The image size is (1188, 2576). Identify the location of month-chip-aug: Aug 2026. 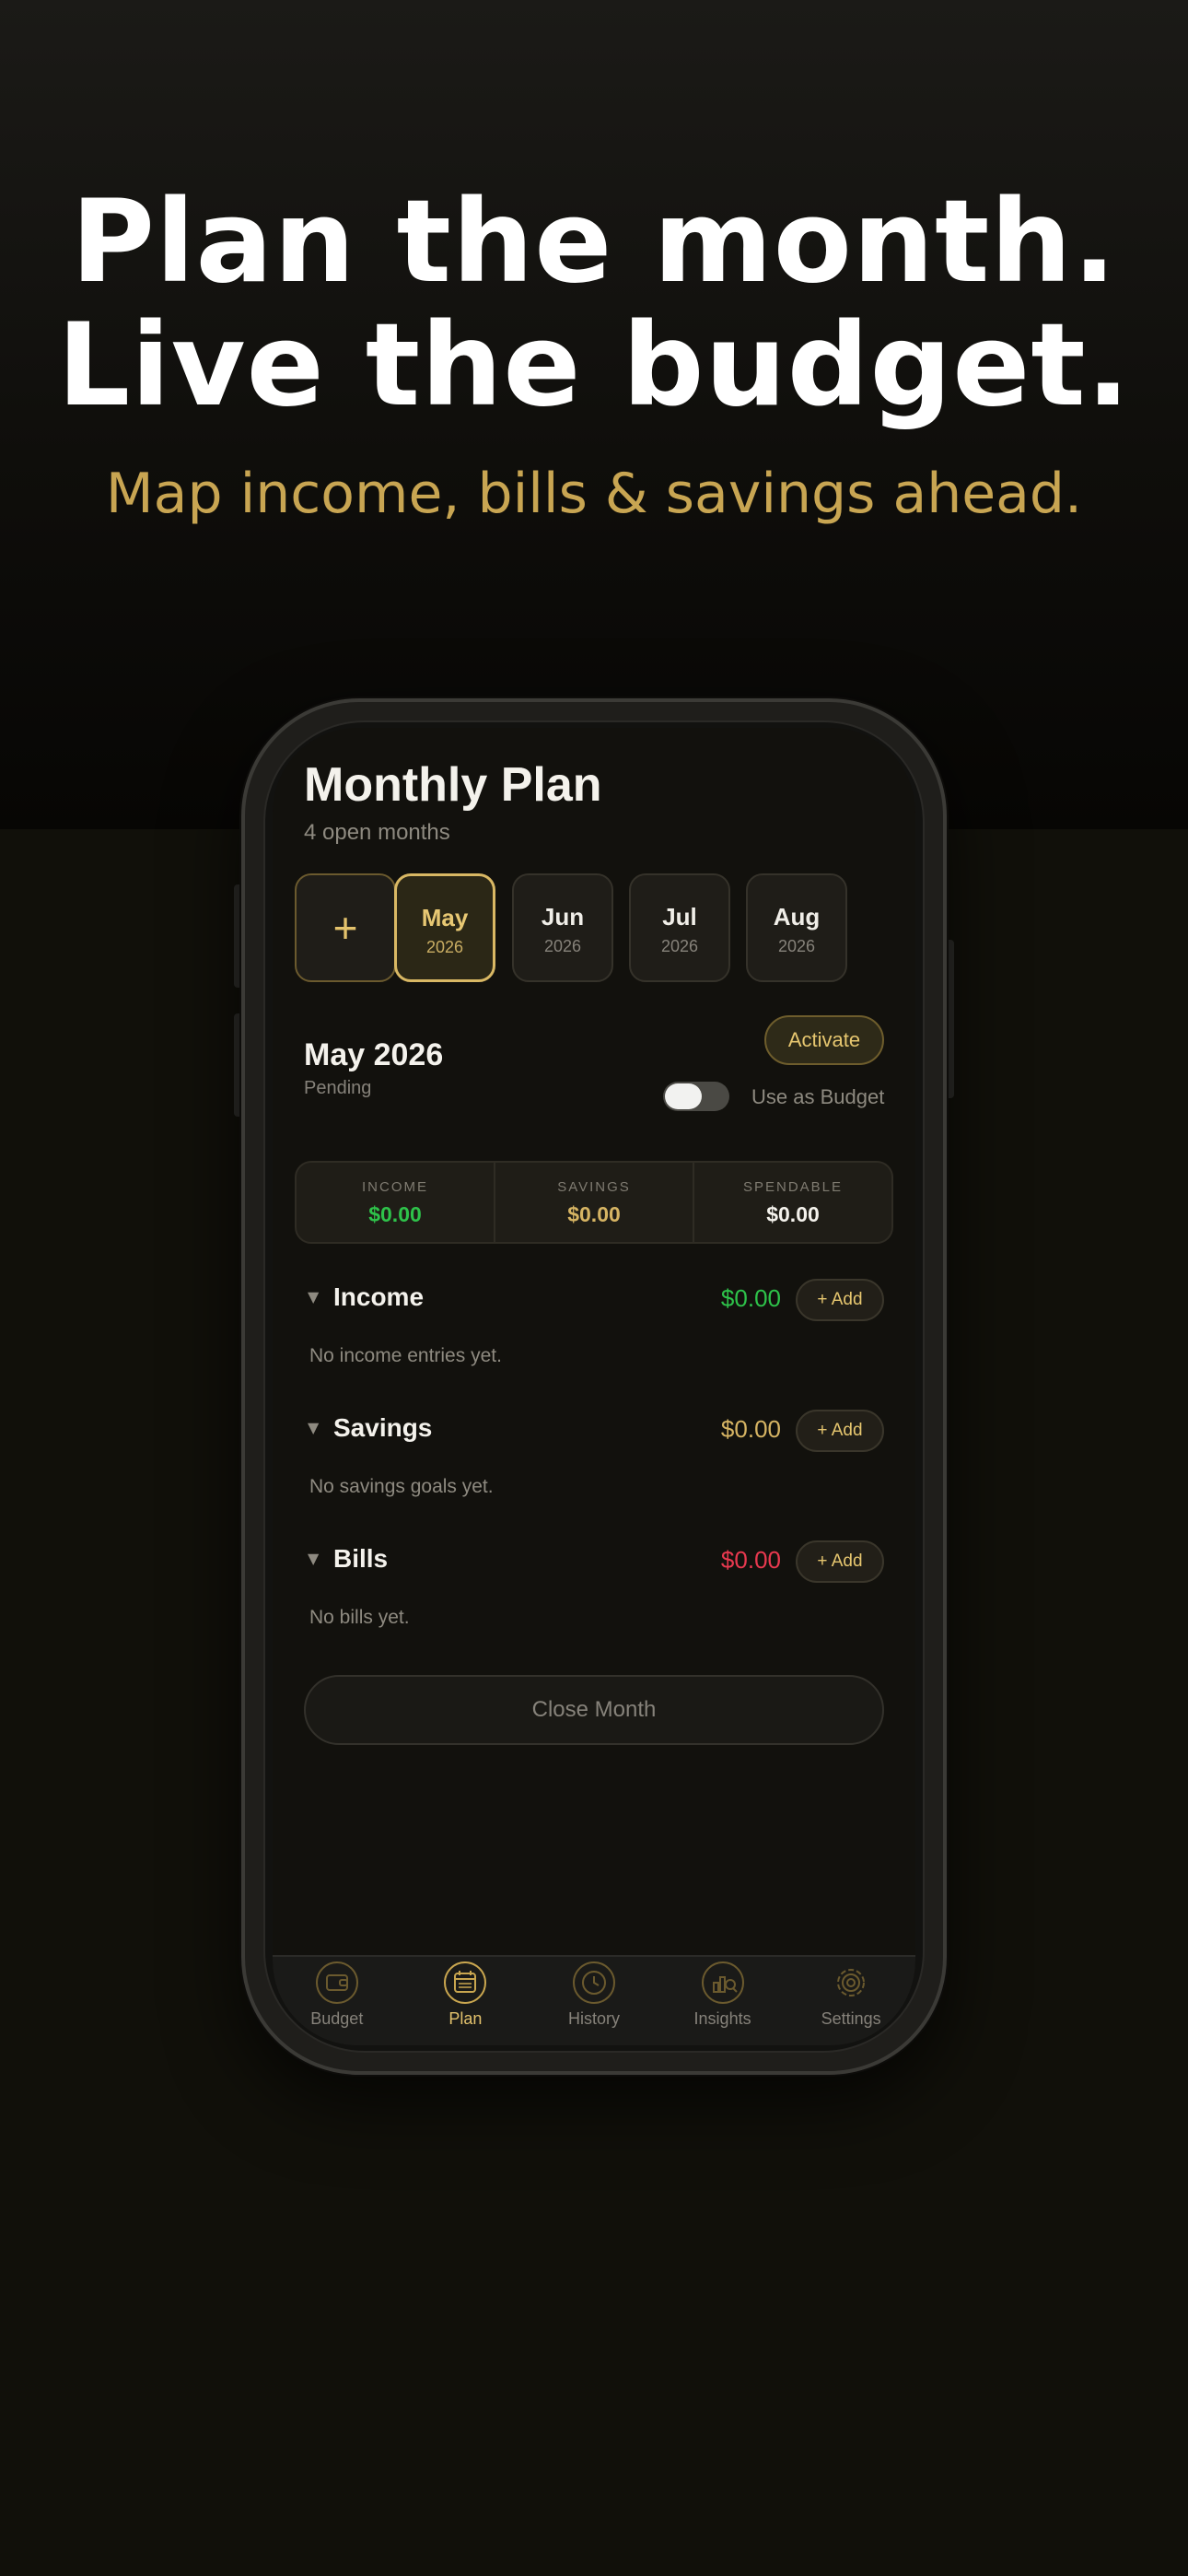
(796, 927).